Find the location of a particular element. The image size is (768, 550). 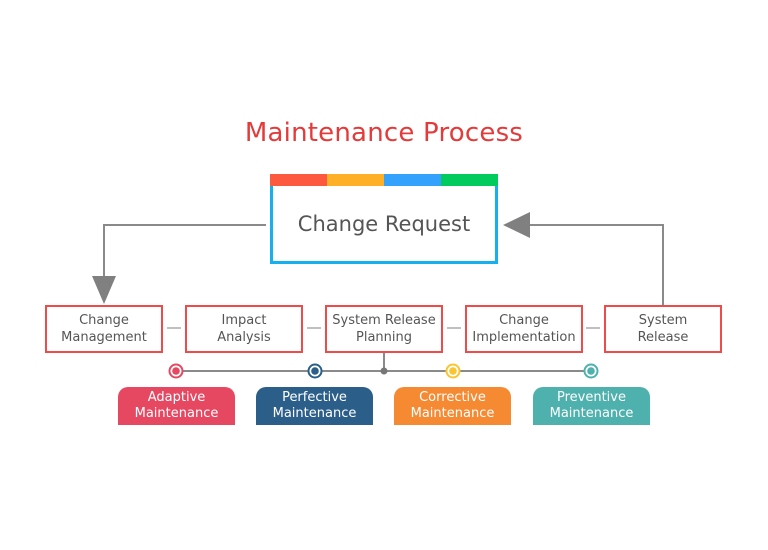

connector-from-system-release is located at coordinates (596, 264).